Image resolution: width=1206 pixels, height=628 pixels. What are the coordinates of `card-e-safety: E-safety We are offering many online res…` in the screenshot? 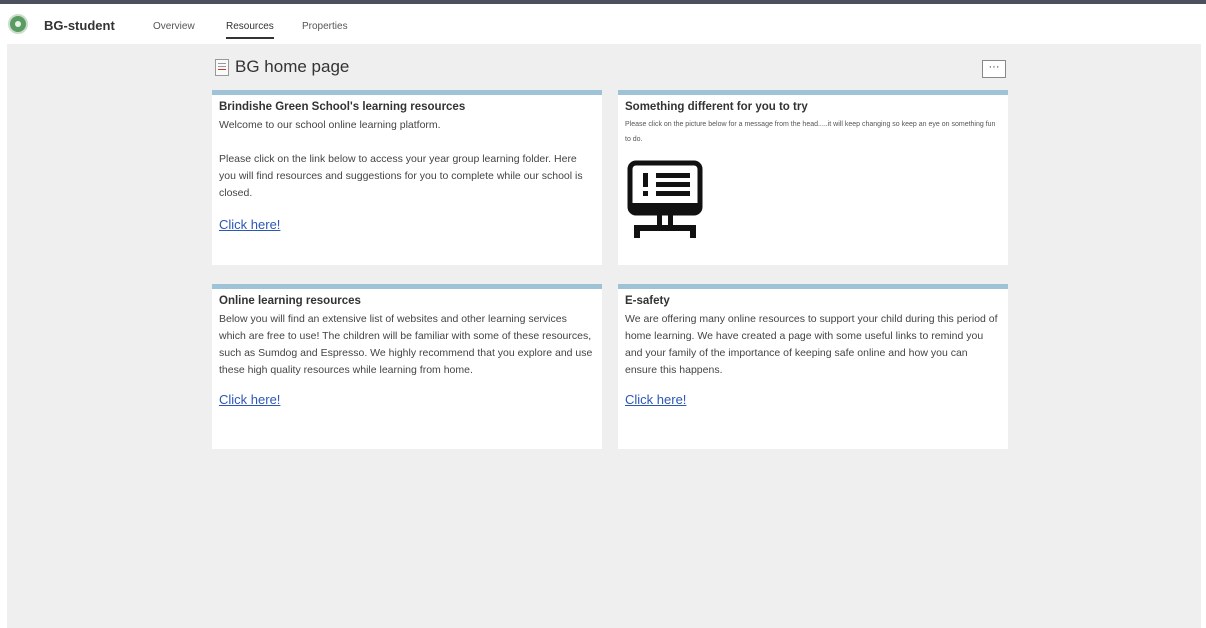 It's located at (813, 366).